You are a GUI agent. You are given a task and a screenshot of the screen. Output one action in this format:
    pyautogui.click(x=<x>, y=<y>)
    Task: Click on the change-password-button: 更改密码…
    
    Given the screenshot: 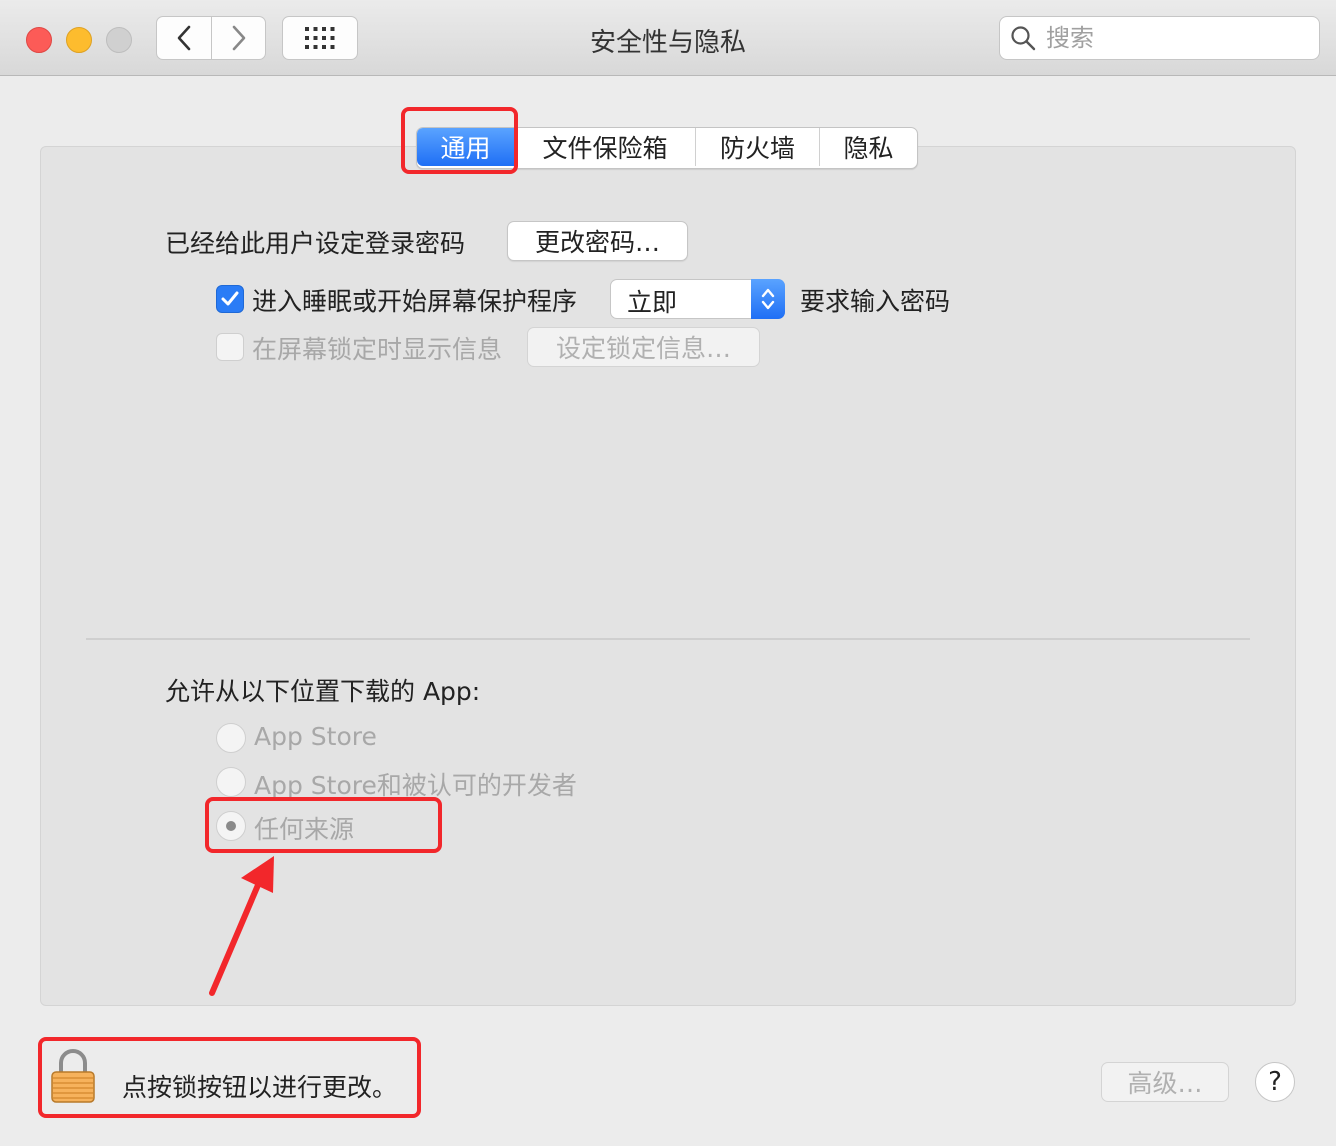 What is the action you would take?
    pyautogui.click(x=597, y=241)
    